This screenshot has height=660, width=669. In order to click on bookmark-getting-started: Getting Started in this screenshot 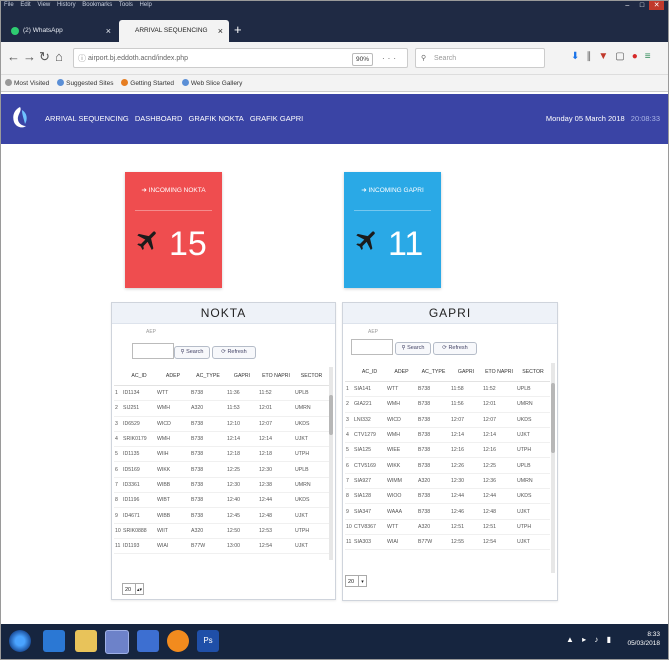, I will do `click(147, 83)`.